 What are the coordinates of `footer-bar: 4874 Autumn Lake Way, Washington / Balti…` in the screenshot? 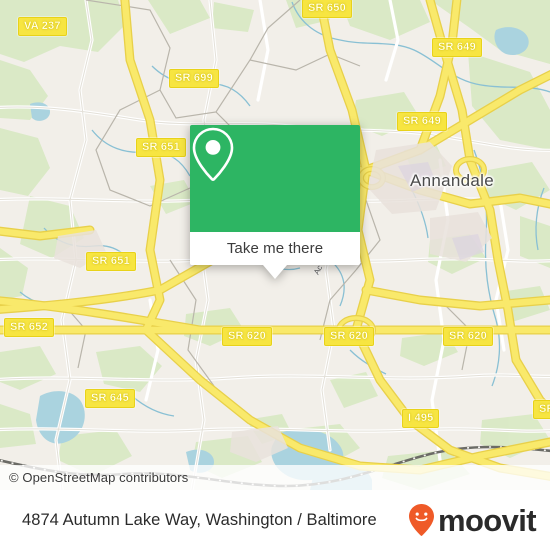 It's located at (275, 520).